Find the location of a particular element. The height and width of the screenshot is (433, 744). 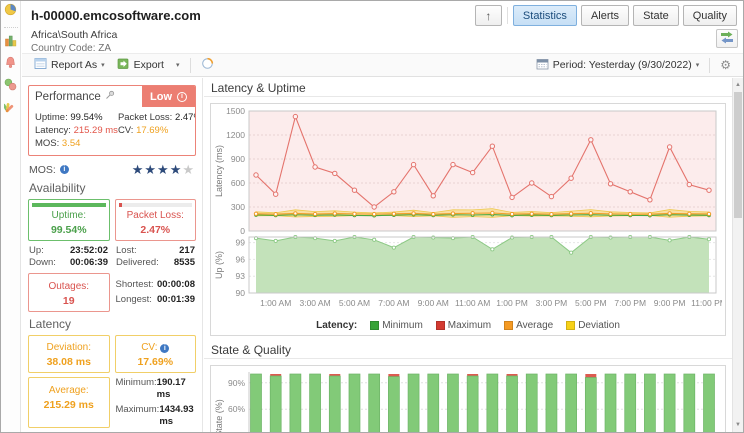

tab-quality: Quality is located at coordinates (709, 15).